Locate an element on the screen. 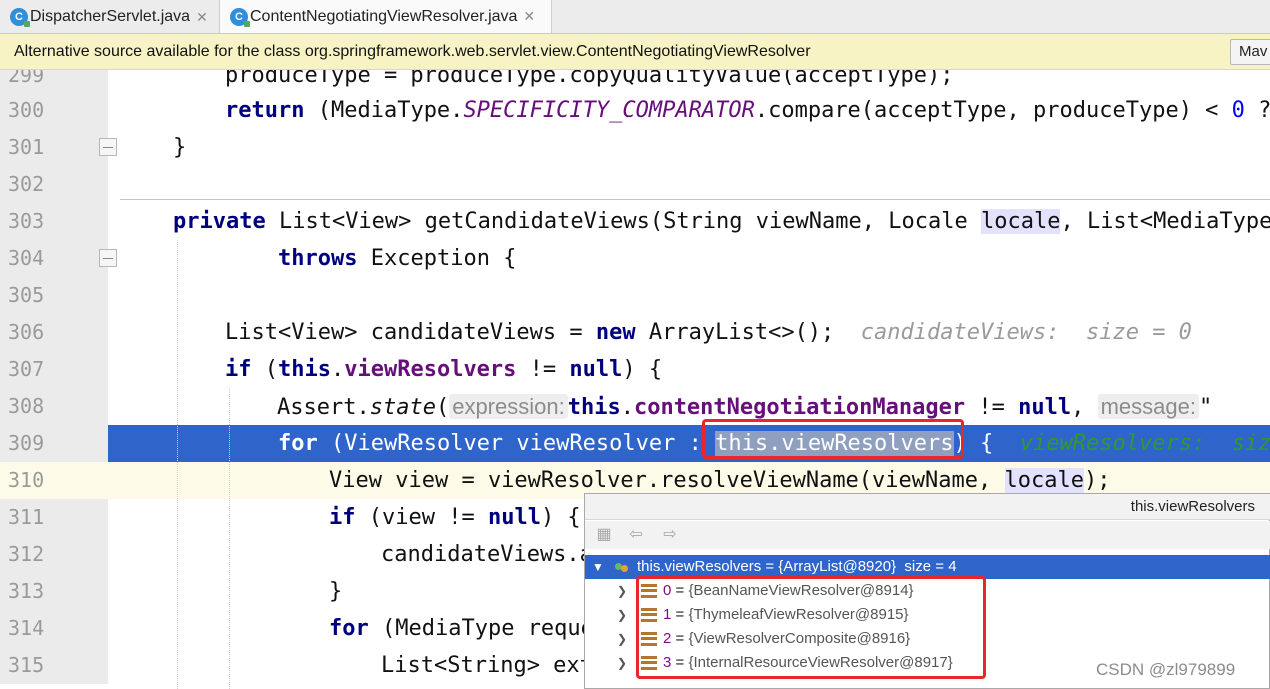 The height and width of the screenshot is (689, 1270). gutter: 311 is located at coordinates (54, 517).